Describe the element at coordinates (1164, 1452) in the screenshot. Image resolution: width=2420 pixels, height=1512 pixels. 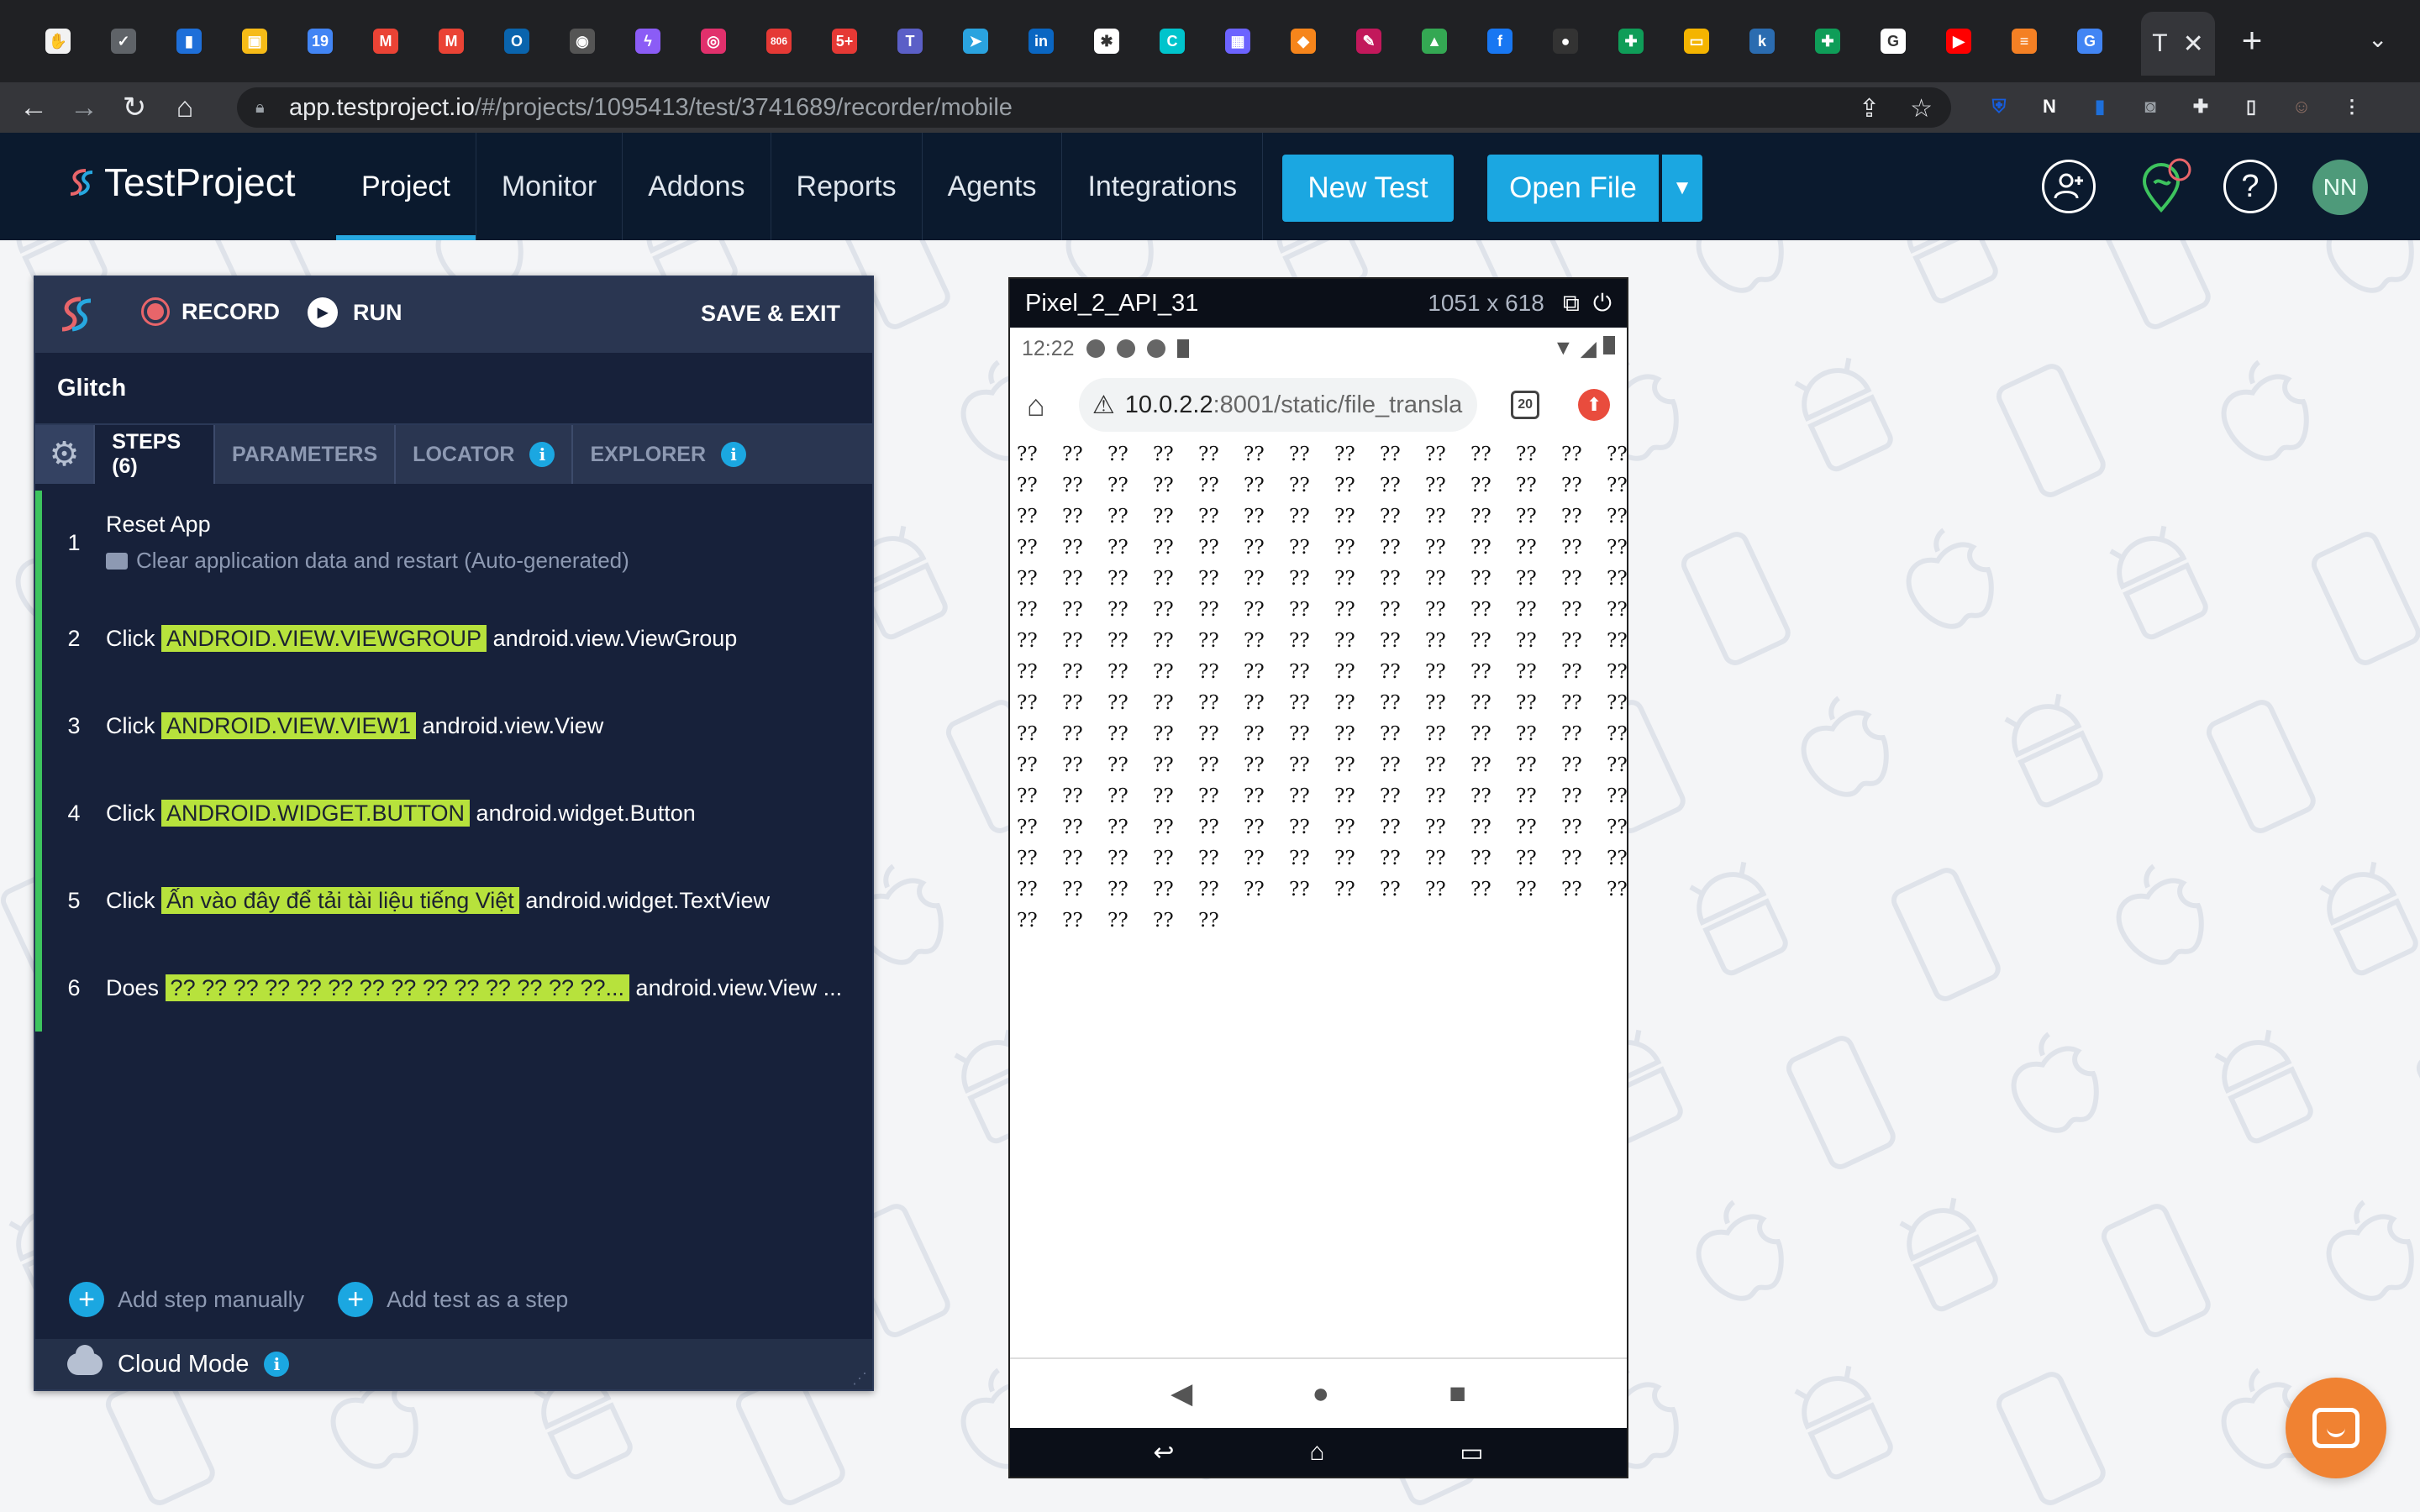
I see `emulator-back-icon: ↩` at that location.